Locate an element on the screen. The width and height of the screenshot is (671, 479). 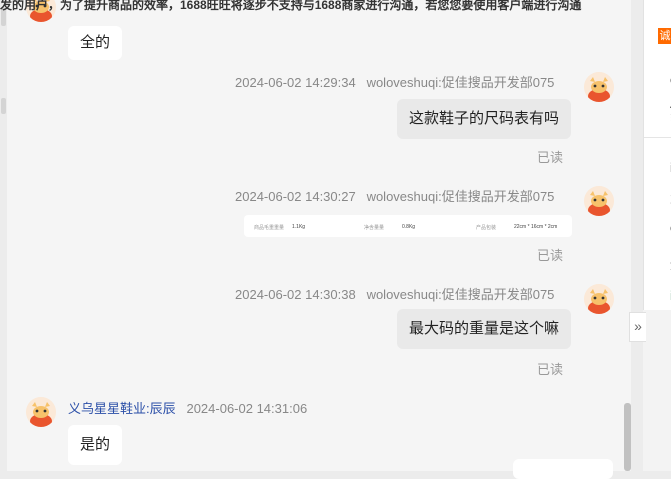
image-field-value: 22cm * 16cm * 2cm is located at coordinates (536, 227).